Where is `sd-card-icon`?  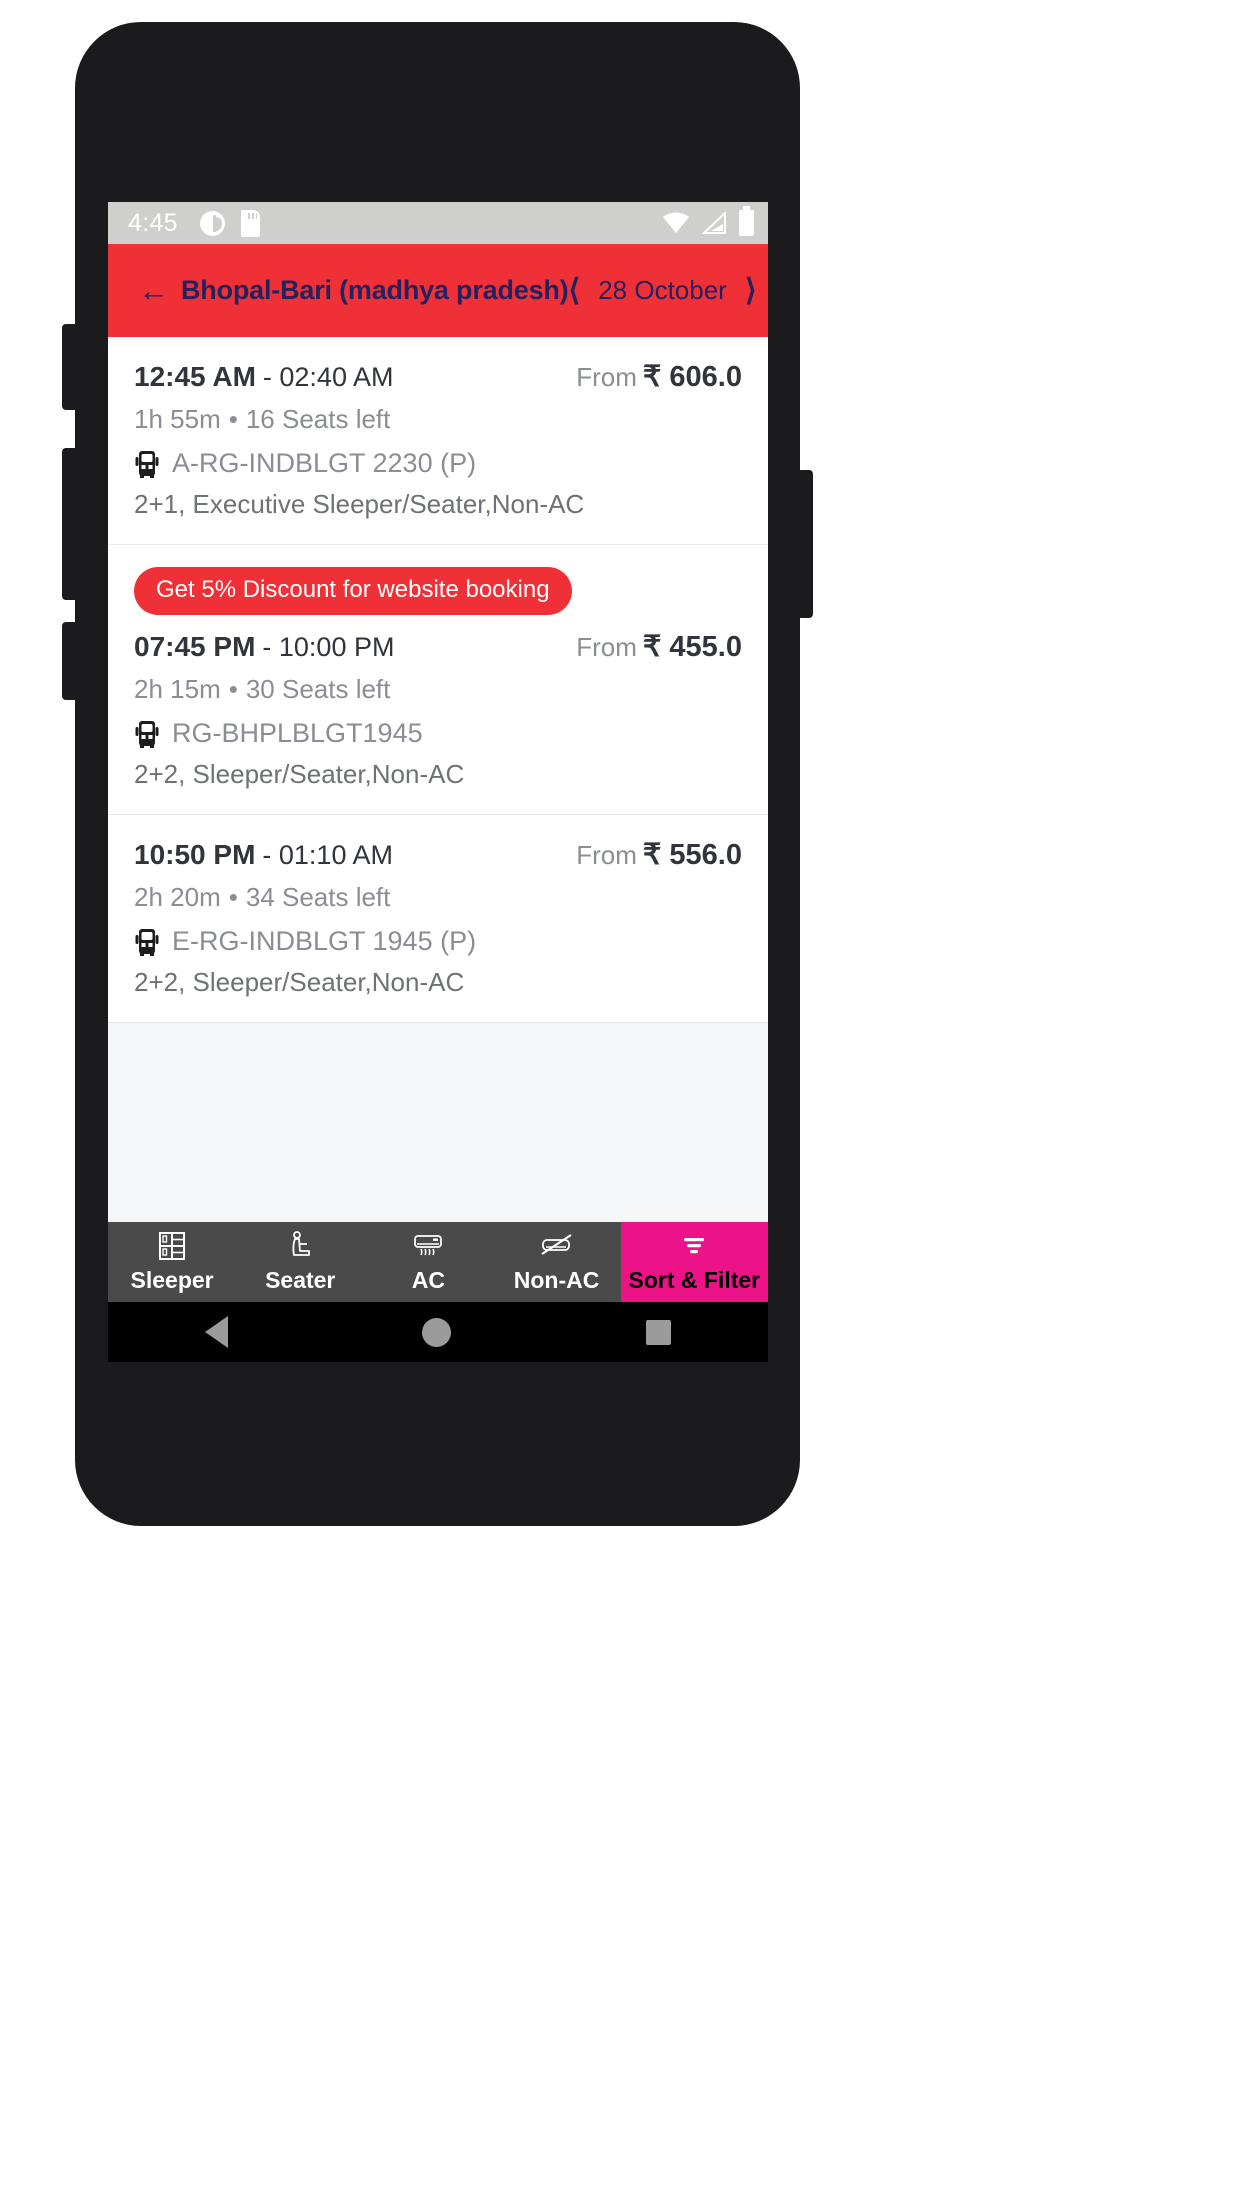 sd-card-icon is located at coordinates (250, 223).